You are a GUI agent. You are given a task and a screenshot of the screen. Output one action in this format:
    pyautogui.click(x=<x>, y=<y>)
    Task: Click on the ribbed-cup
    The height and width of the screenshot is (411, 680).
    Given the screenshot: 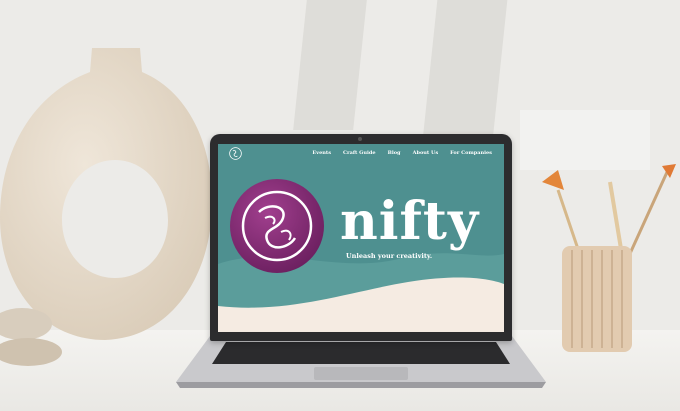 What is the action you would take?
    pyautogui.click(x=597, y=299)
    